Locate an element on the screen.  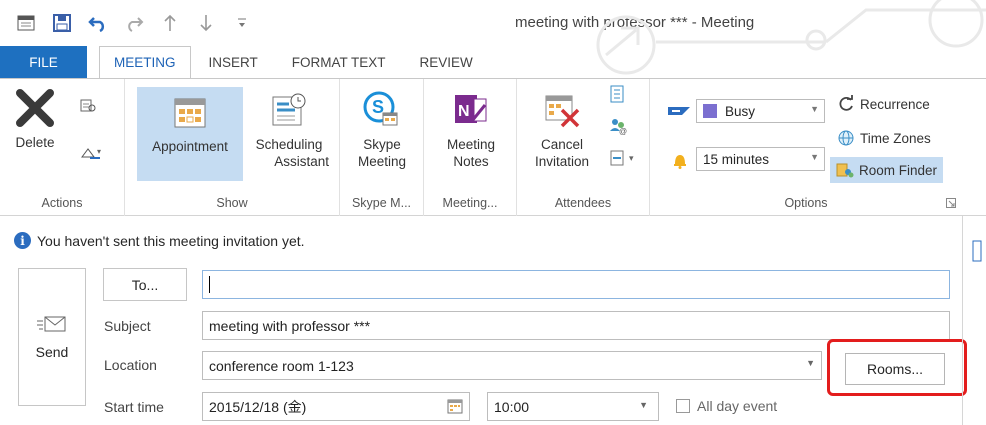
all-day-checkbox: All day event is located at coordinates (726, 406).